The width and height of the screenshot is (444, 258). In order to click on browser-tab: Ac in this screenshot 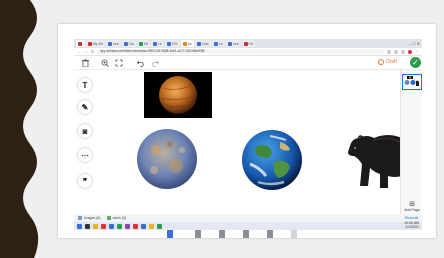, I will do `click(187, 43)`.